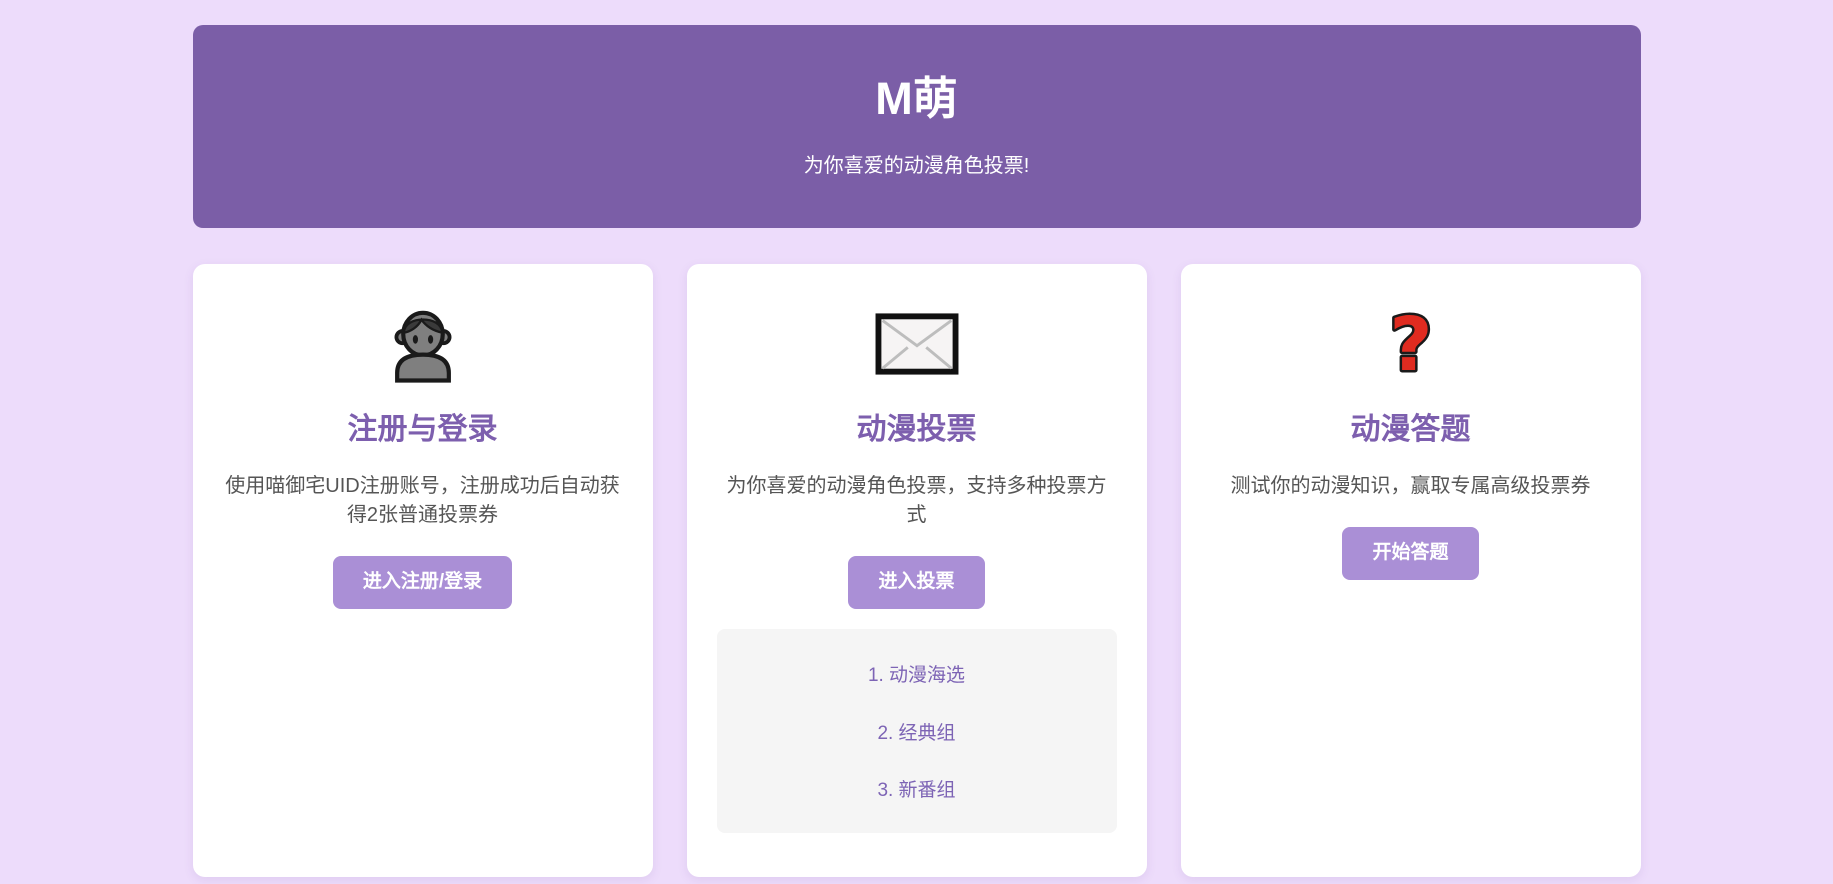 The image size is (1833, 884). I want to click on voting-group-link-new-season: 3. 新番组, so click(917, 791).